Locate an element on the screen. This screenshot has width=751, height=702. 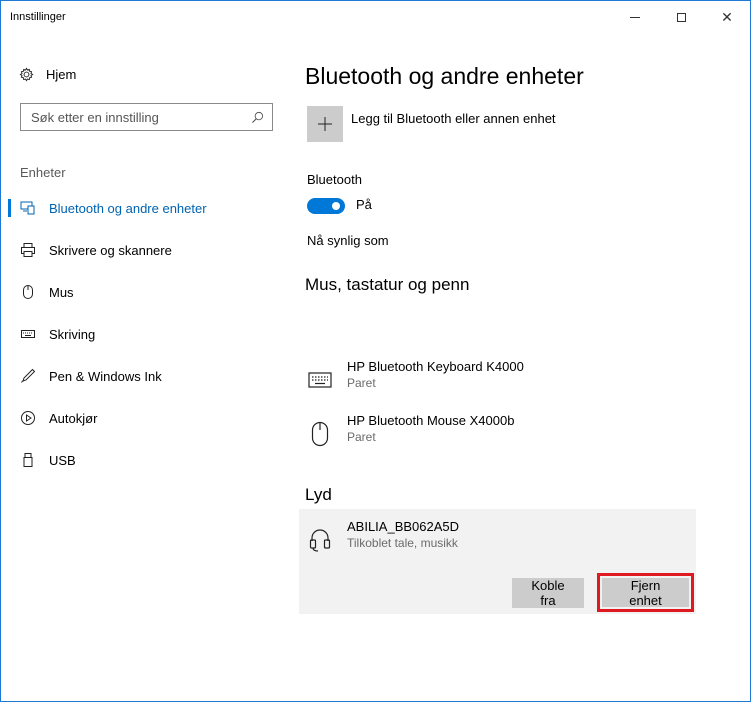
sidebar-item-printers: Skrivere og skannere is located at coordinates (145, 250).